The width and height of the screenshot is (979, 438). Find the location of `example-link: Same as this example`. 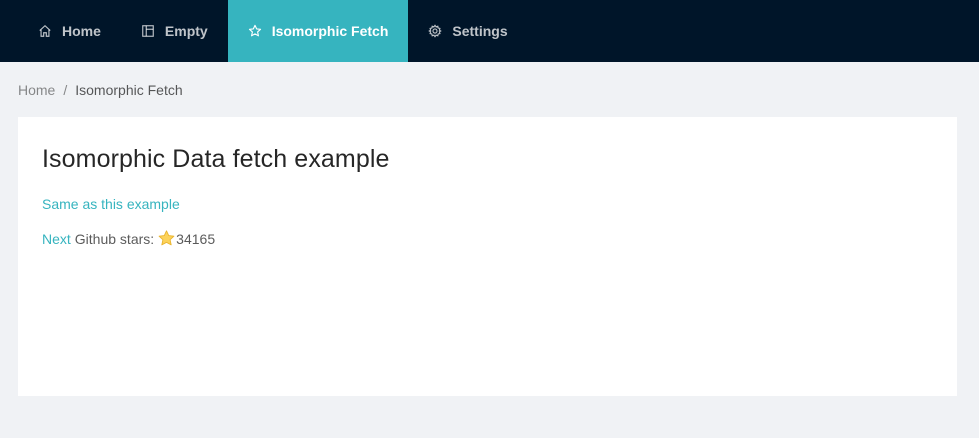

example-link: Same as this example is located at coordinates (111, 204).